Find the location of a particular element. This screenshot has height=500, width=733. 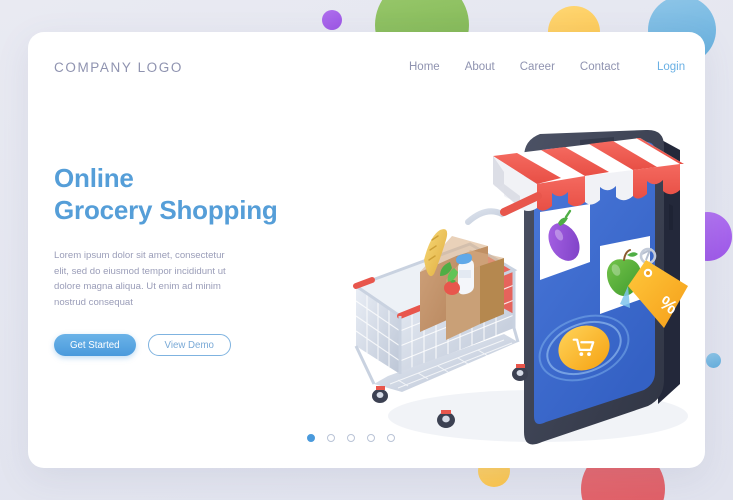

headline-line-2: Grocery Shopping is located at coordinates (166, 210).